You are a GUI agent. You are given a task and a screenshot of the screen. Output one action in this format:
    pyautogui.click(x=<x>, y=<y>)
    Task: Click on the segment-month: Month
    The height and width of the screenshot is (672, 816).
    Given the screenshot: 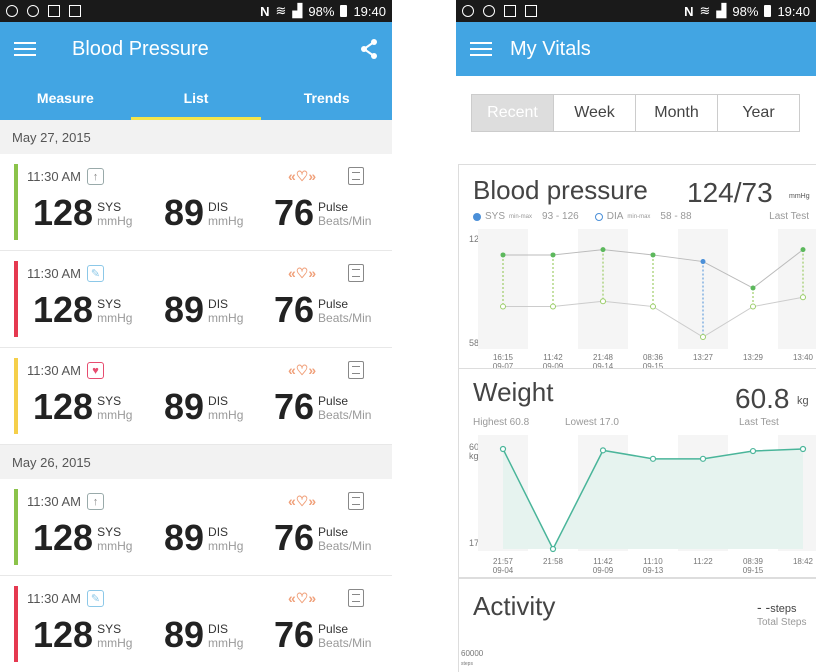 What is the action you would take?
    pyautogui.click(x=676, y=113)
    